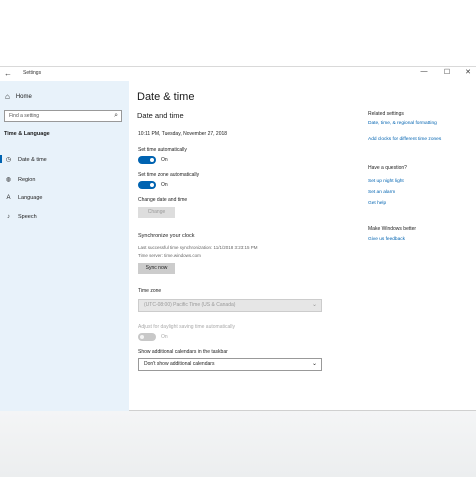 Image resolution: width=476 pixels, height=477 pixels. Describe the element at coordinates (468, 72) in the screenshot. I see `close-button: ✕` at that location.